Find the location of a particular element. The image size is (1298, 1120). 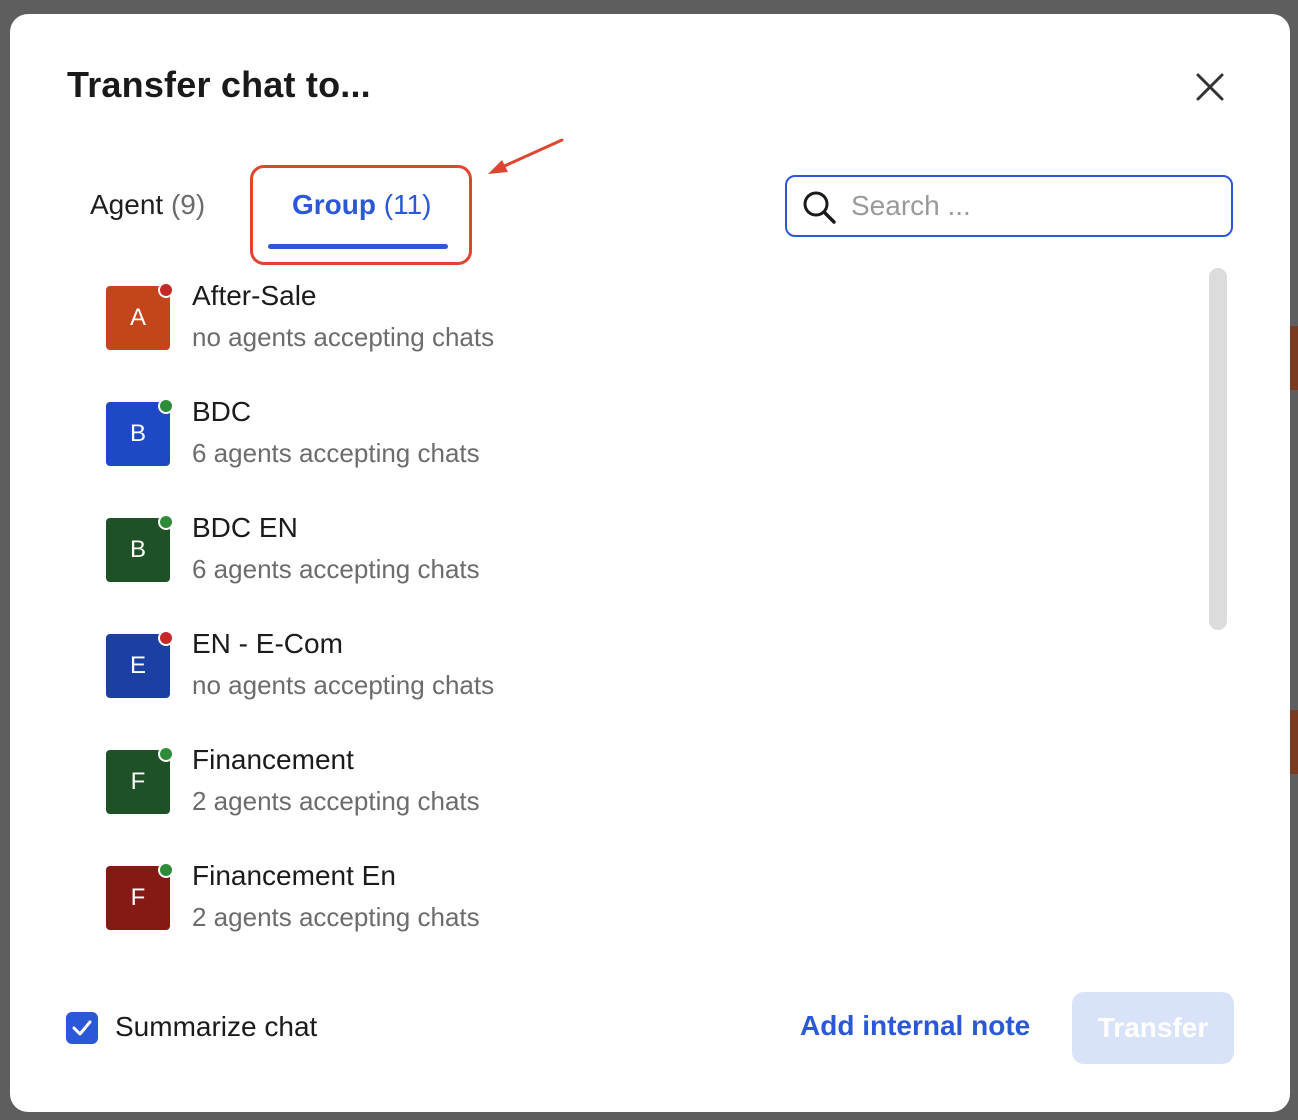

close-button is located at coordinates (1210, 87).